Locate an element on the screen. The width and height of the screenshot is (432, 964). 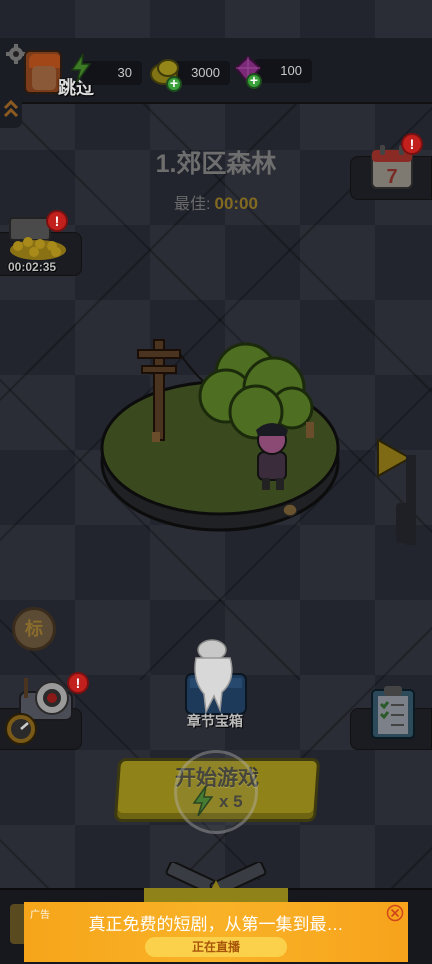
best-time-label: 最佳: is located at coordinates (192, 204).